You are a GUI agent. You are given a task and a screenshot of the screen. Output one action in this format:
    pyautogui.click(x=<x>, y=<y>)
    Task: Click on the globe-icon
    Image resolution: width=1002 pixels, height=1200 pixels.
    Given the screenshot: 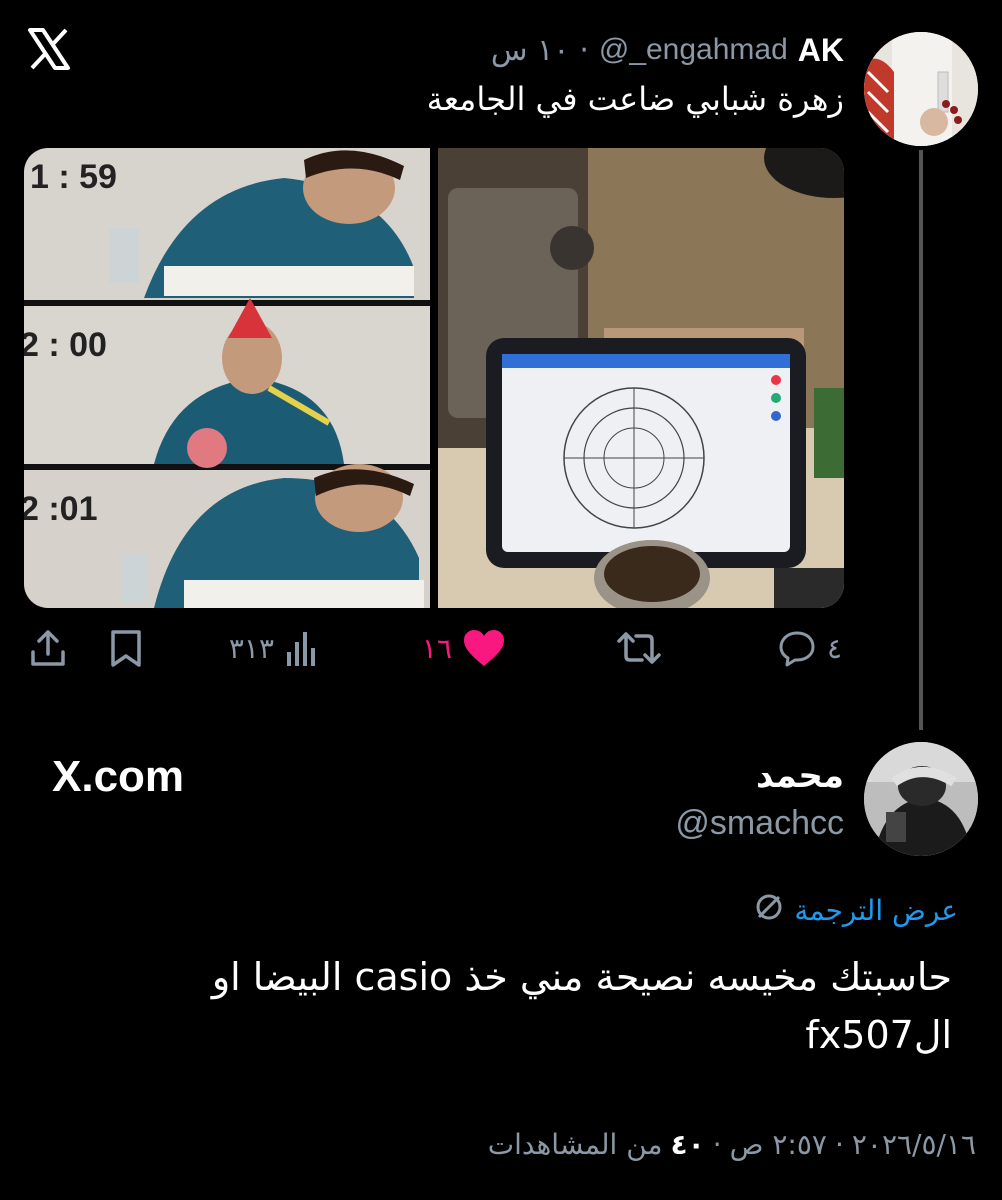 What is the action you would take?
    pyautogui.click(x=769, y=910)
    